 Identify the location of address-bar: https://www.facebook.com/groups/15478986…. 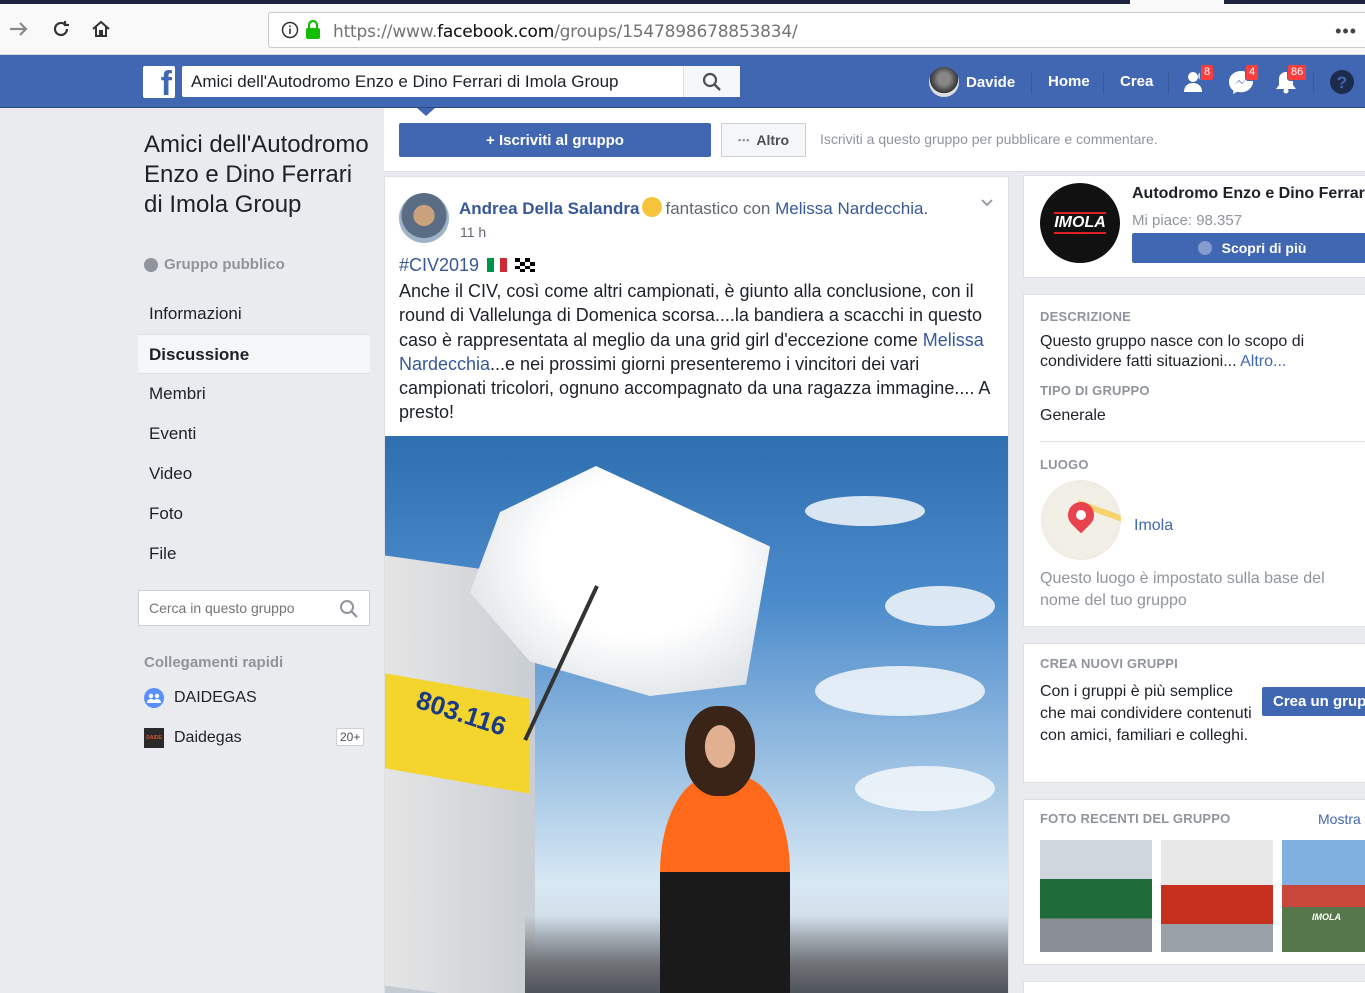
(816, 30).